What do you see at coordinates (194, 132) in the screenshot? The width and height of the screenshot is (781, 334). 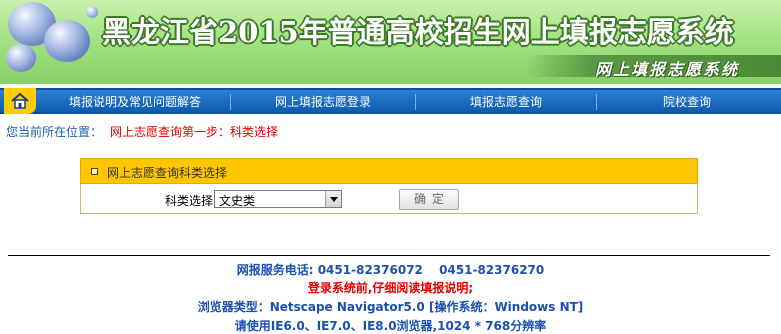 I see `breadcrumb-current: 网上志愿查询第一步：科类选择` at bounding box center [194, 132].